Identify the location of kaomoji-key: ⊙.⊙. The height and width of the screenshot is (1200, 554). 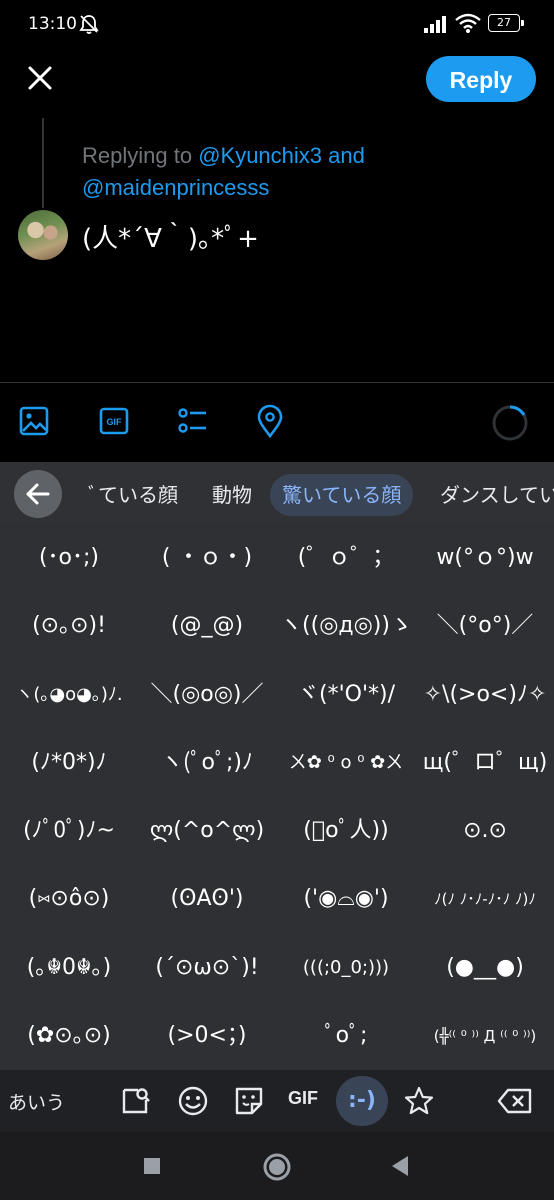
(485, 831).